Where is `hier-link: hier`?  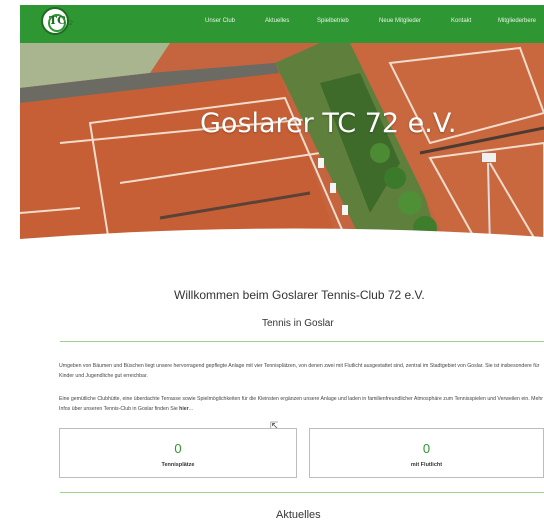
hier-link: hier is located at coordinates (184, 409).